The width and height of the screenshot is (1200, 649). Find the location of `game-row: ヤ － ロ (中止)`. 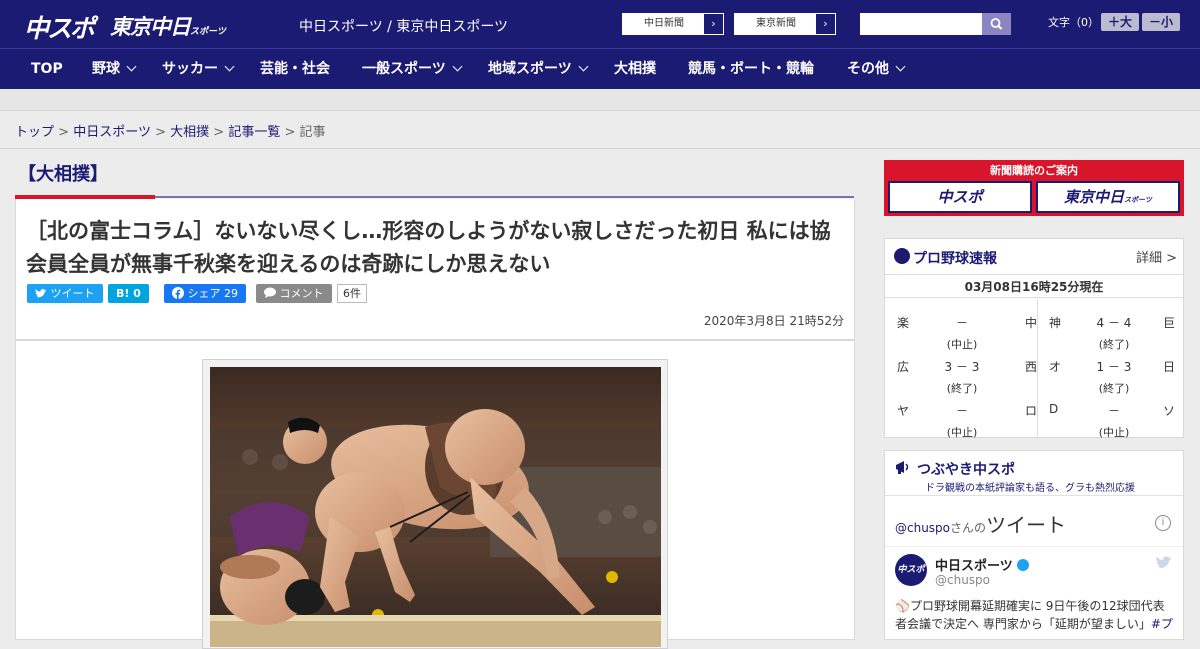

game-row: ヤ － ロ (中止) is located at coordinates (967, 415).